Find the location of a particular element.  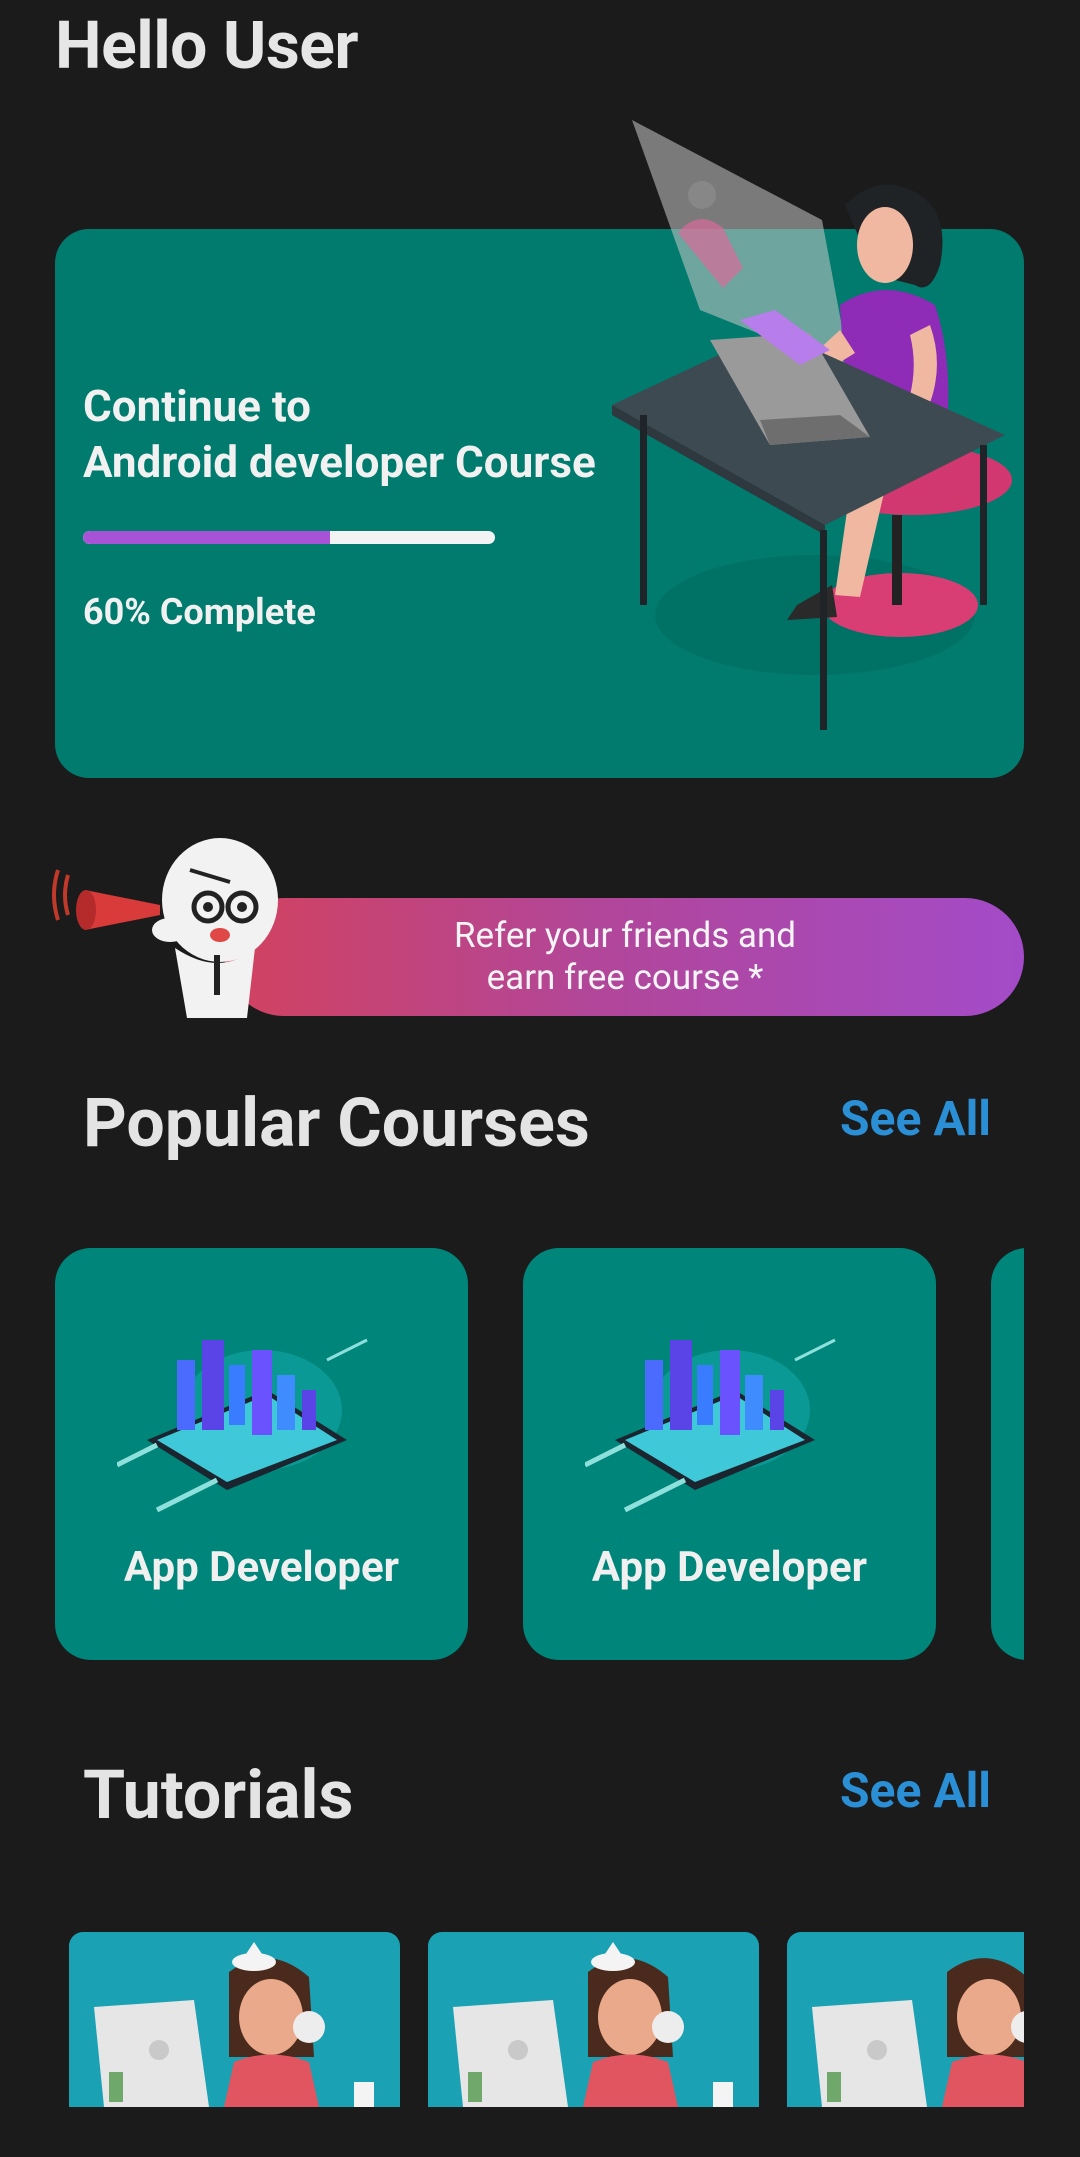

popular-courses-title: Popular Courses is located at coordinates (336, 1123).